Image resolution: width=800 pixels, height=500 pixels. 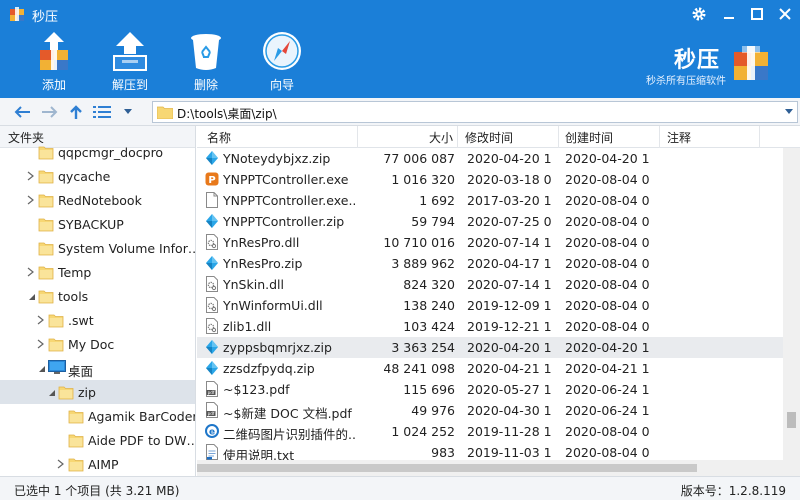 I want to click on extract-to-button: 解压到, so click(x=130, y=62).